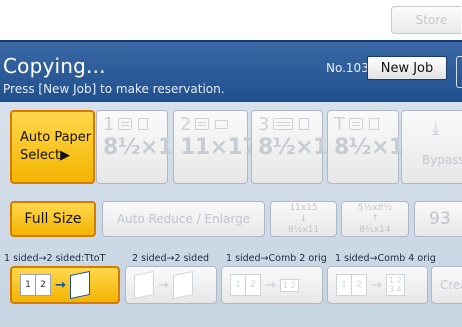  I want to click on duplex-label-2: 2 sided→2 sided, so click(171, 258).